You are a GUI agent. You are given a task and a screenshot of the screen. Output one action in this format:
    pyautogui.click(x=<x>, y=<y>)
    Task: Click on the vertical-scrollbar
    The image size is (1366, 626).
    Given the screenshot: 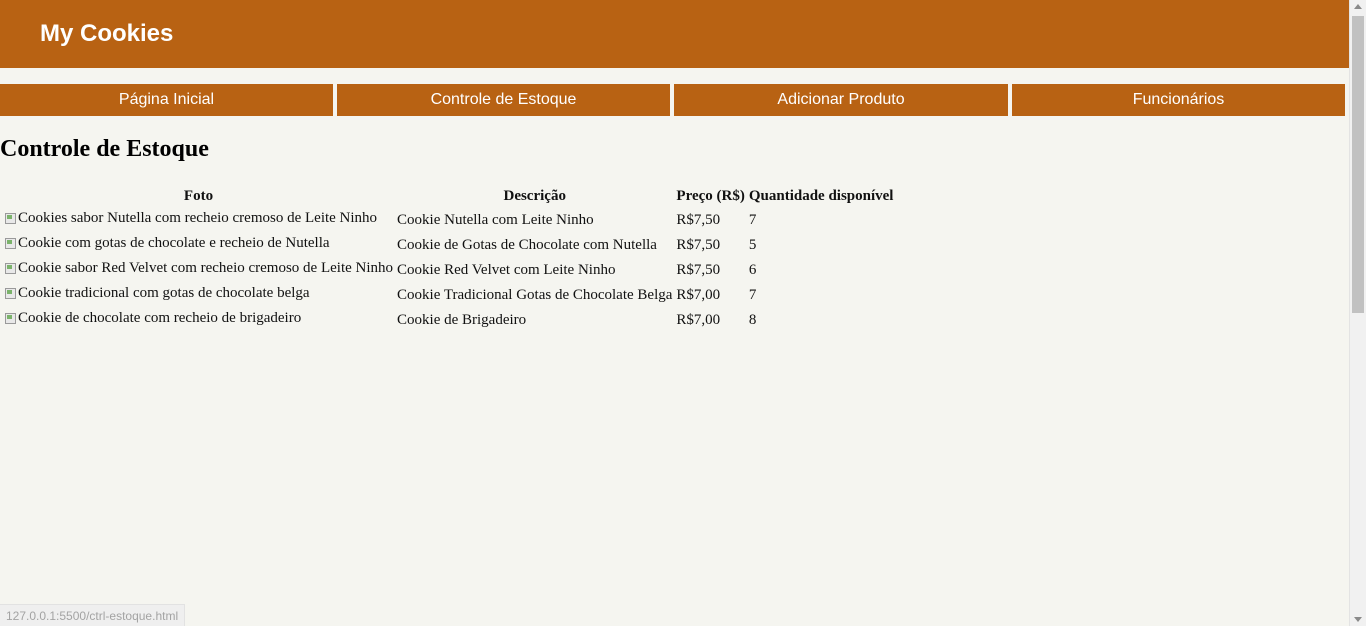 What is the action you would take?
    pyautogui.click(x=1357, y=313)
    